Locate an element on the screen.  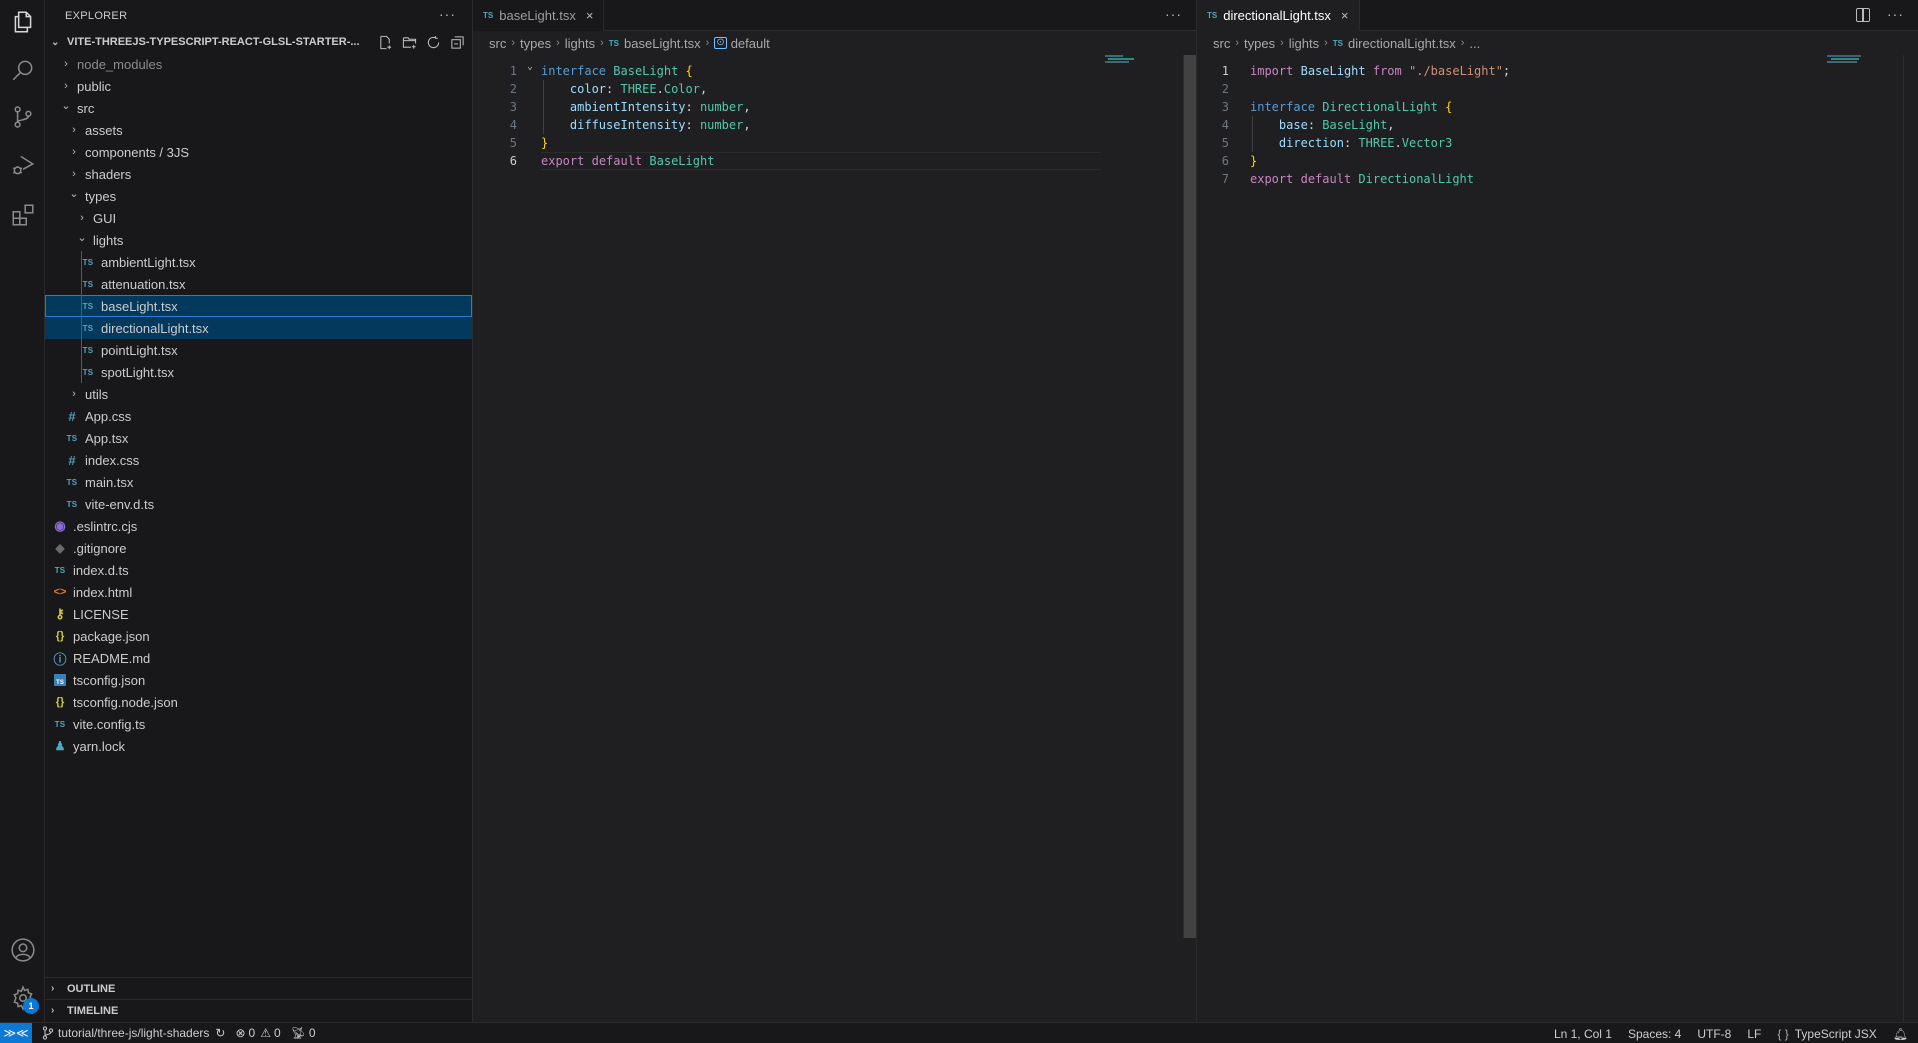
code-token: import is located at coordinates (1272, 71).